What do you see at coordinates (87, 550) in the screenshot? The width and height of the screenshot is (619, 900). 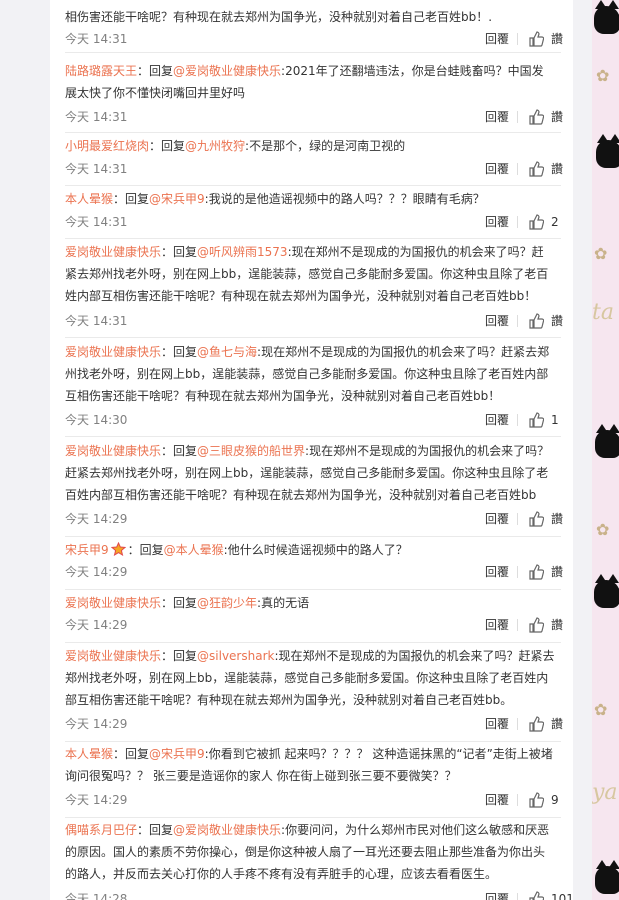 I see `comment-username: 宋兵甲9` at bounding box center [87, 550].